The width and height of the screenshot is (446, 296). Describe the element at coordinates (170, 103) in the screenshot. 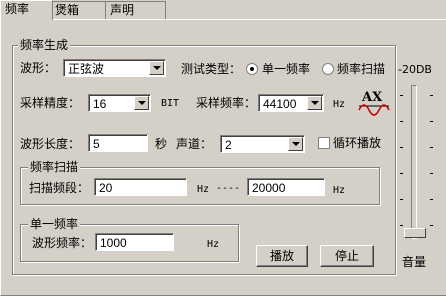

I see `sample-precision-unit: BIT` at that location.